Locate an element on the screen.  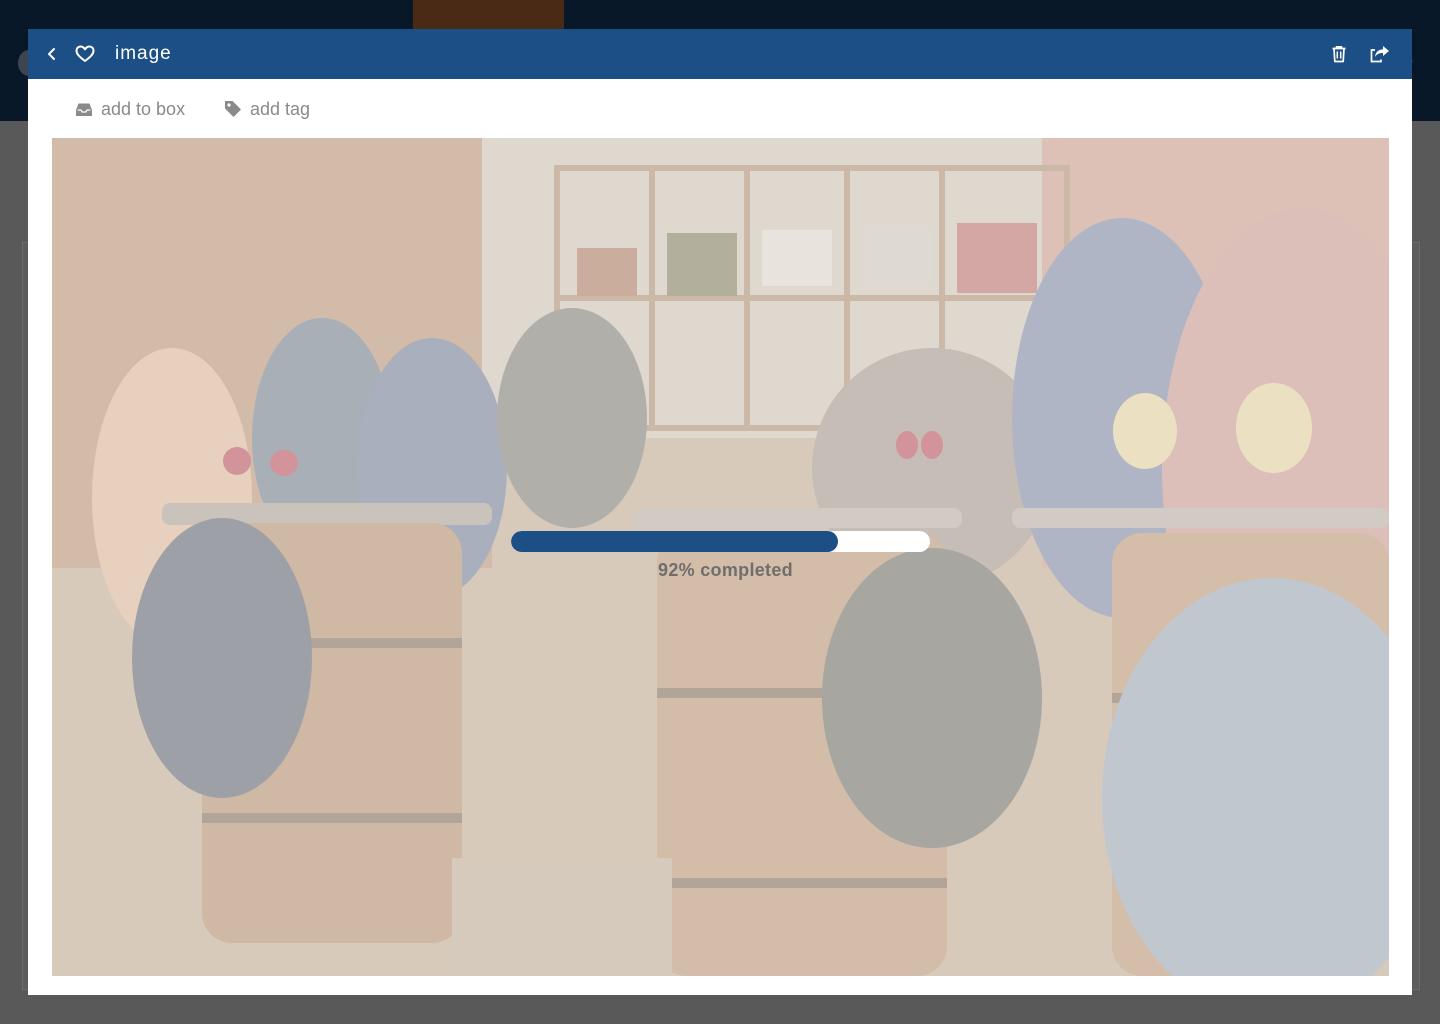
add-to-box-label: add to box is located at coordinates (143, 108).